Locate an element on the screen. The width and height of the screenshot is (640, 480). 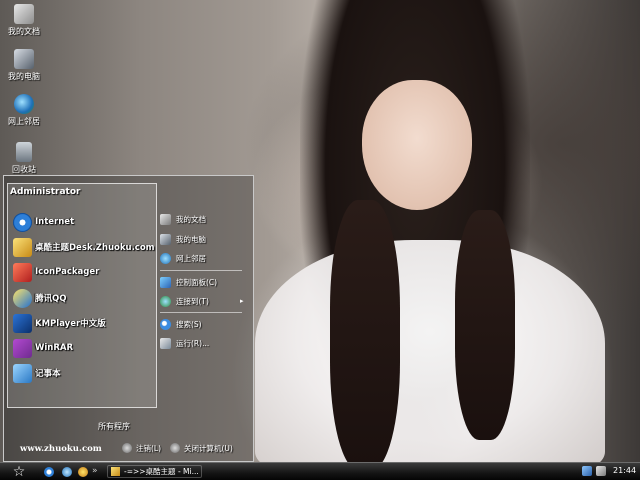
program-item-internet: Internet is located at coordinates (43, 222).